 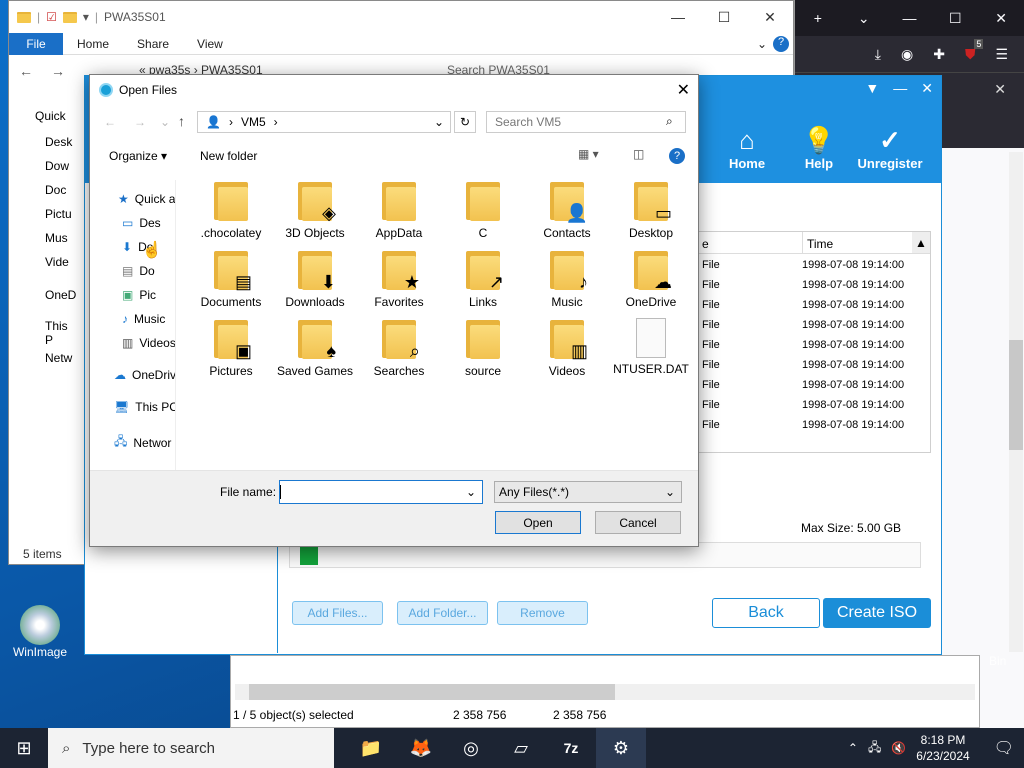 I want to click on nav-documents: Doc, so click(x=55, y=190).